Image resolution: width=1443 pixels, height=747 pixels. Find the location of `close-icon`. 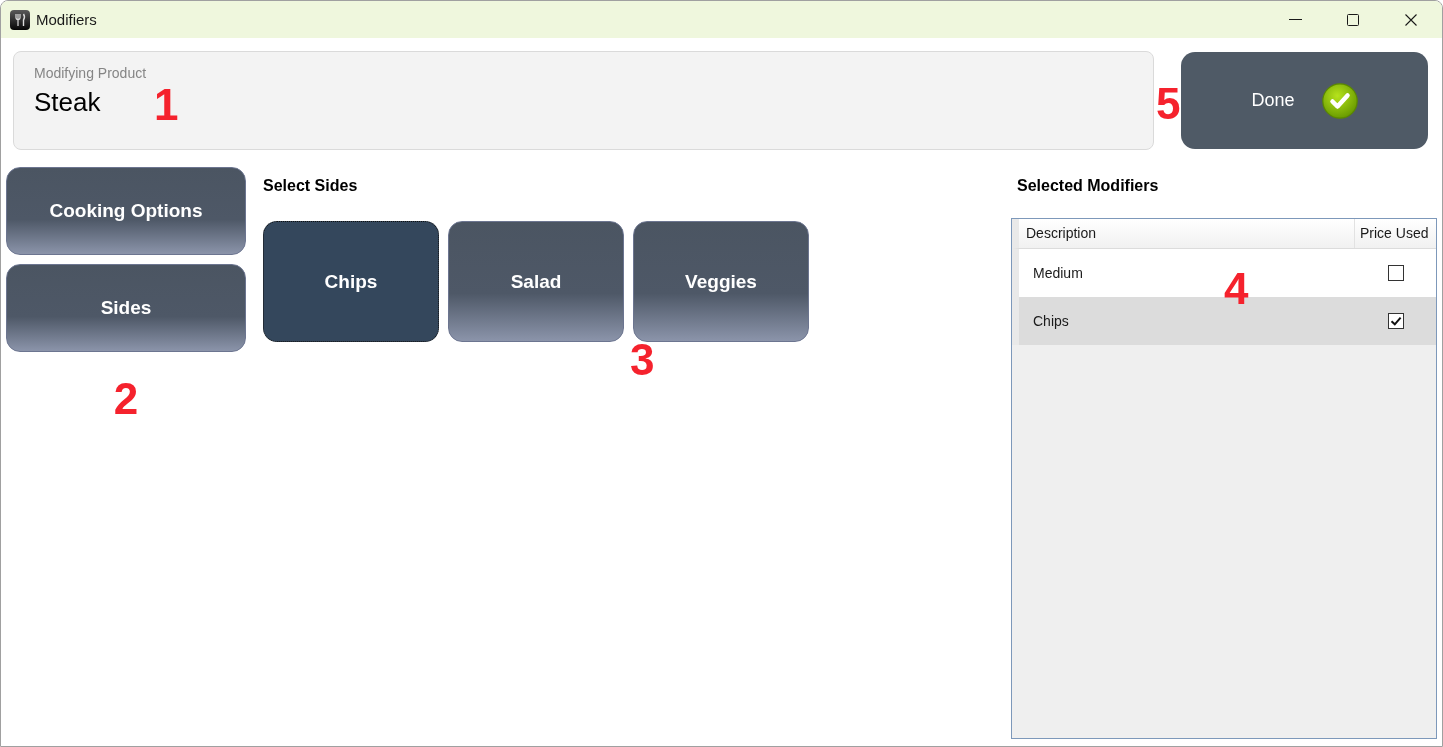

close-icon is located at coordinates (1411, 19).